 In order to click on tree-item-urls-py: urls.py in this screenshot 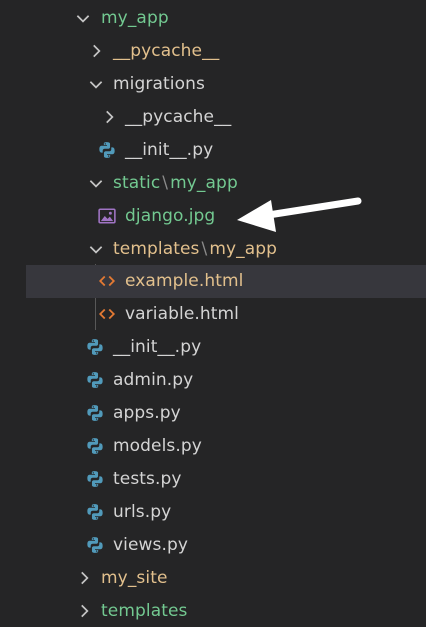, I will do `click(213, 512)`.